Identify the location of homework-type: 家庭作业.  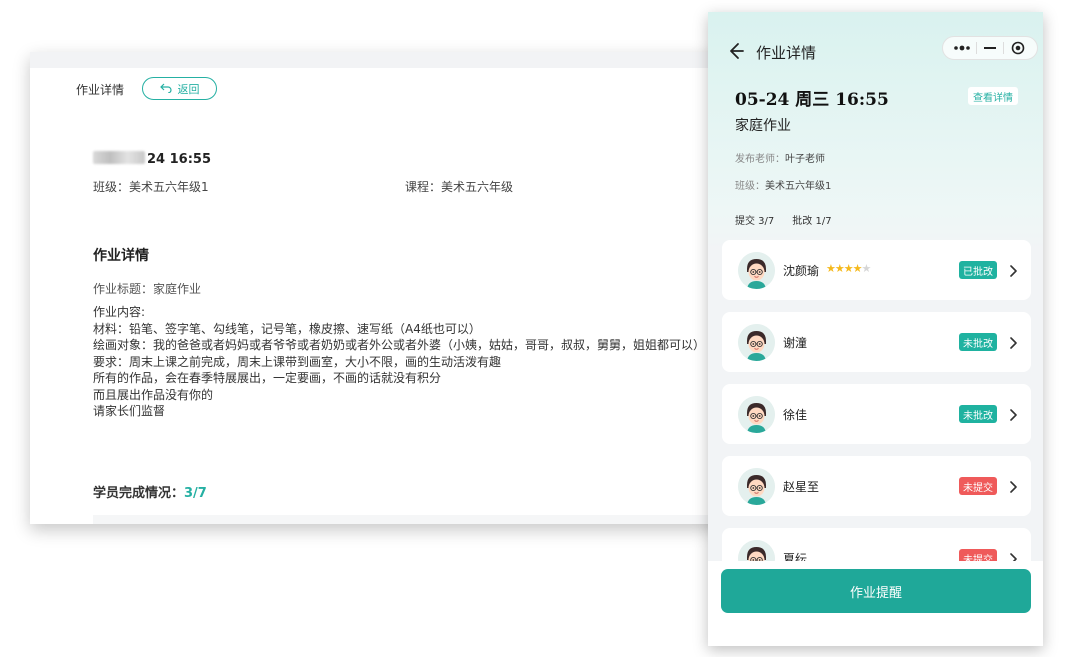
(763, 126).